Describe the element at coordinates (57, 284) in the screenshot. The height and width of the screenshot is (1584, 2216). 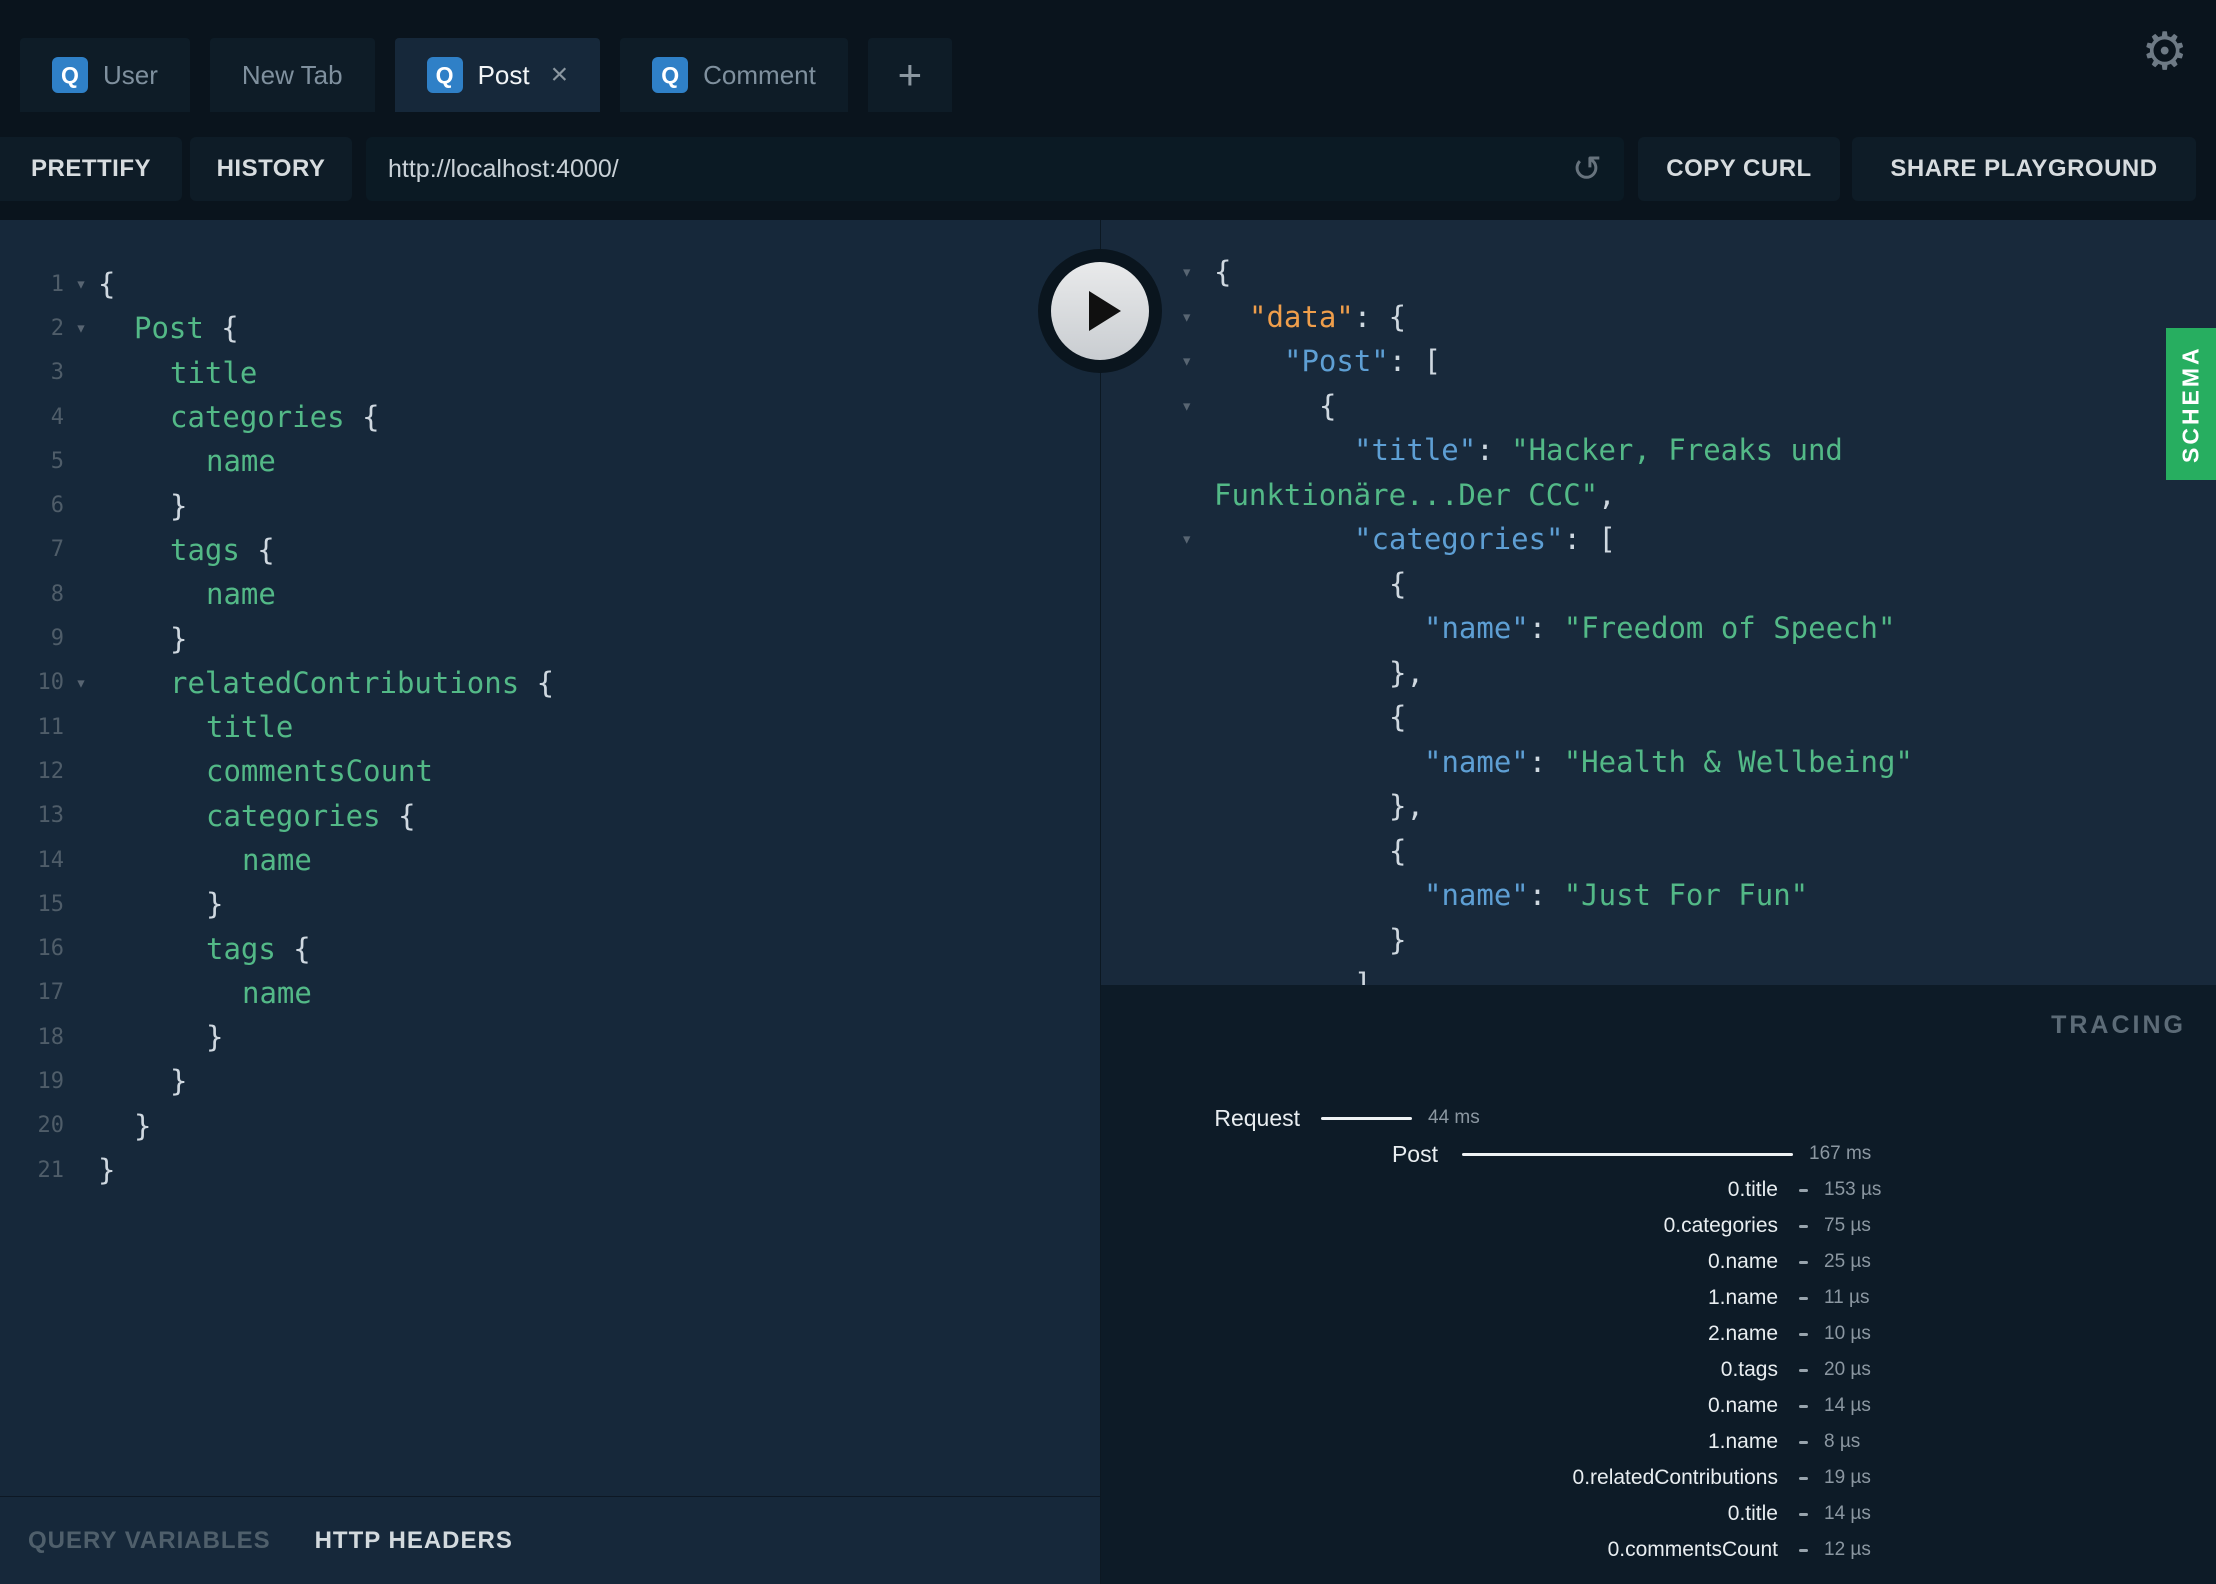
I see `line-number: 1` at that location.